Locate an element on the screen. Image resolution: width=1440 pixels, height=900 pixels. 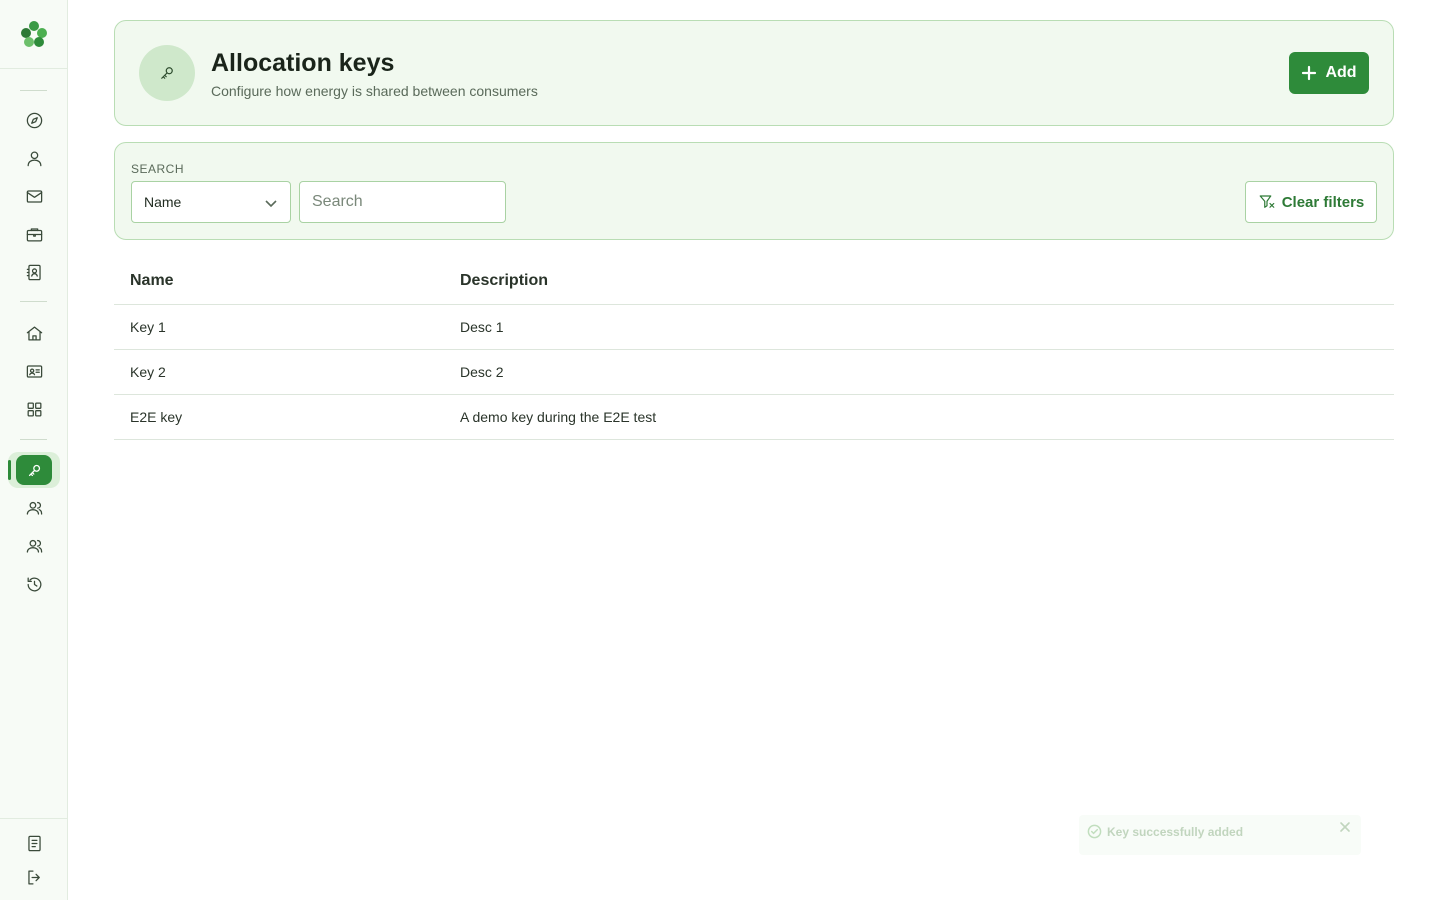
toast-close-button is located at coordinates (1346, 827).